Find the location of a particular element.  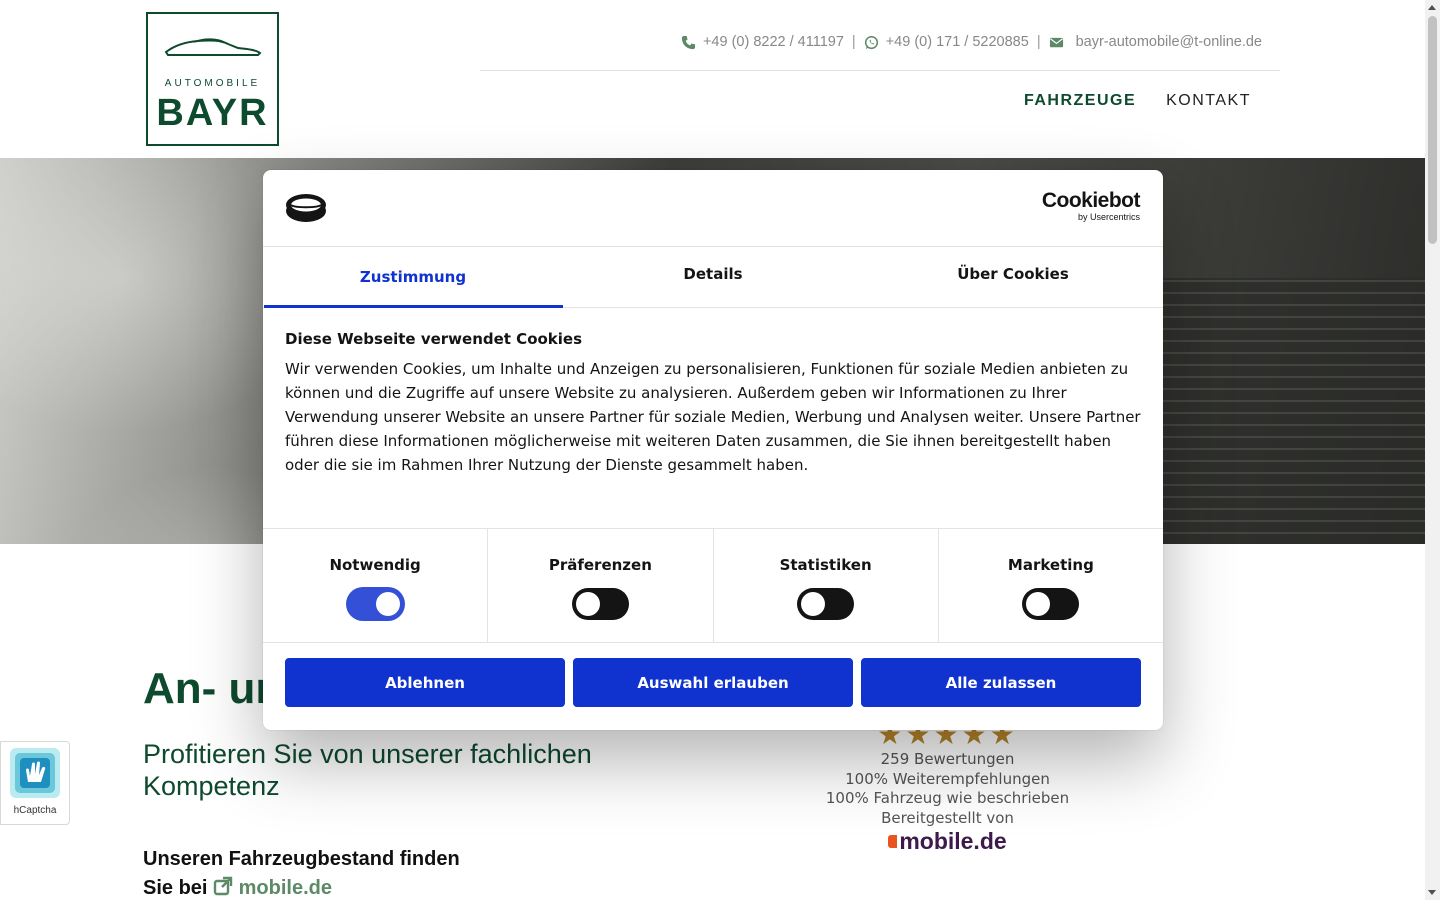

main-nav: FAHRZEUGE KONTAKT is located at coordinates (1137, 101).